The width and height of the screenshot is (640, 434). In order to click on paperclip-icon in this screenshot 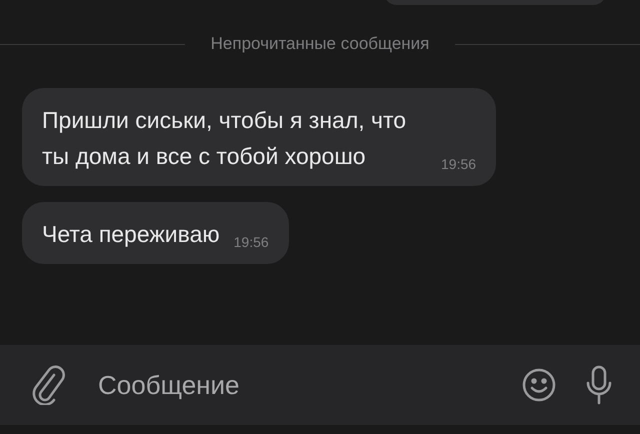, I will do `click(49, 385)`.